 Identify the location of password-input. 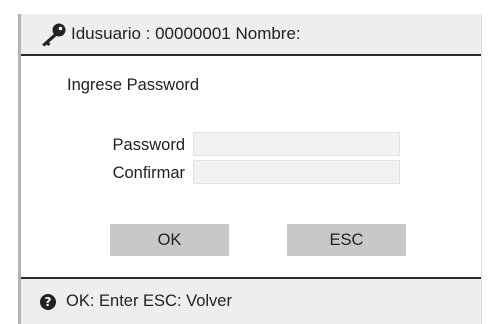
(296, 144).